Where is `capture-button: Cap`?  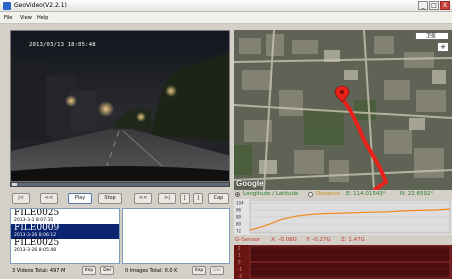 capture-button: Cap is located at coordinates (218, 198).